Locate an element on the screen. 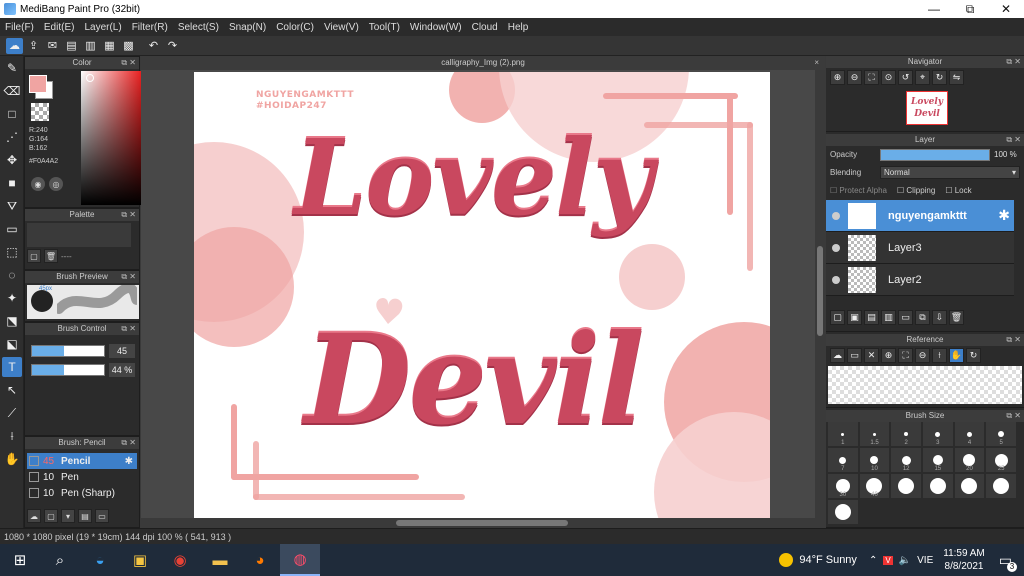 The height and width of the screenshot is (576, 1024). layer-settings-gear-icon: ✱ is located at coordinates (1004, 215).